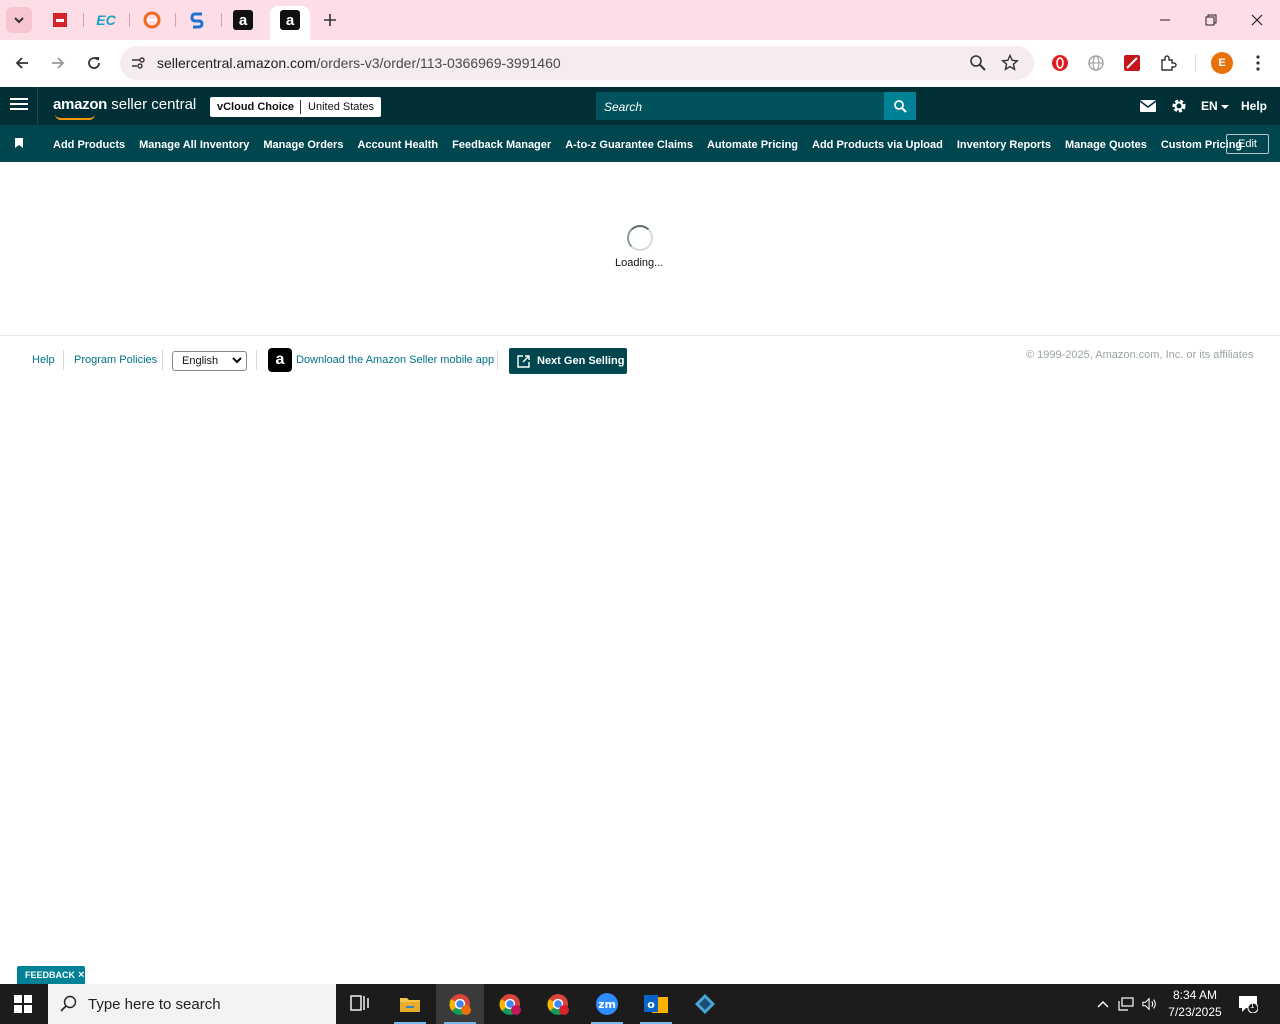 The width and height of the screenshot is (1280, 1024). Describe the element at coordinates (89, 145) in the screenshot. I see `nav-link-add-products: Add Products` at that location.